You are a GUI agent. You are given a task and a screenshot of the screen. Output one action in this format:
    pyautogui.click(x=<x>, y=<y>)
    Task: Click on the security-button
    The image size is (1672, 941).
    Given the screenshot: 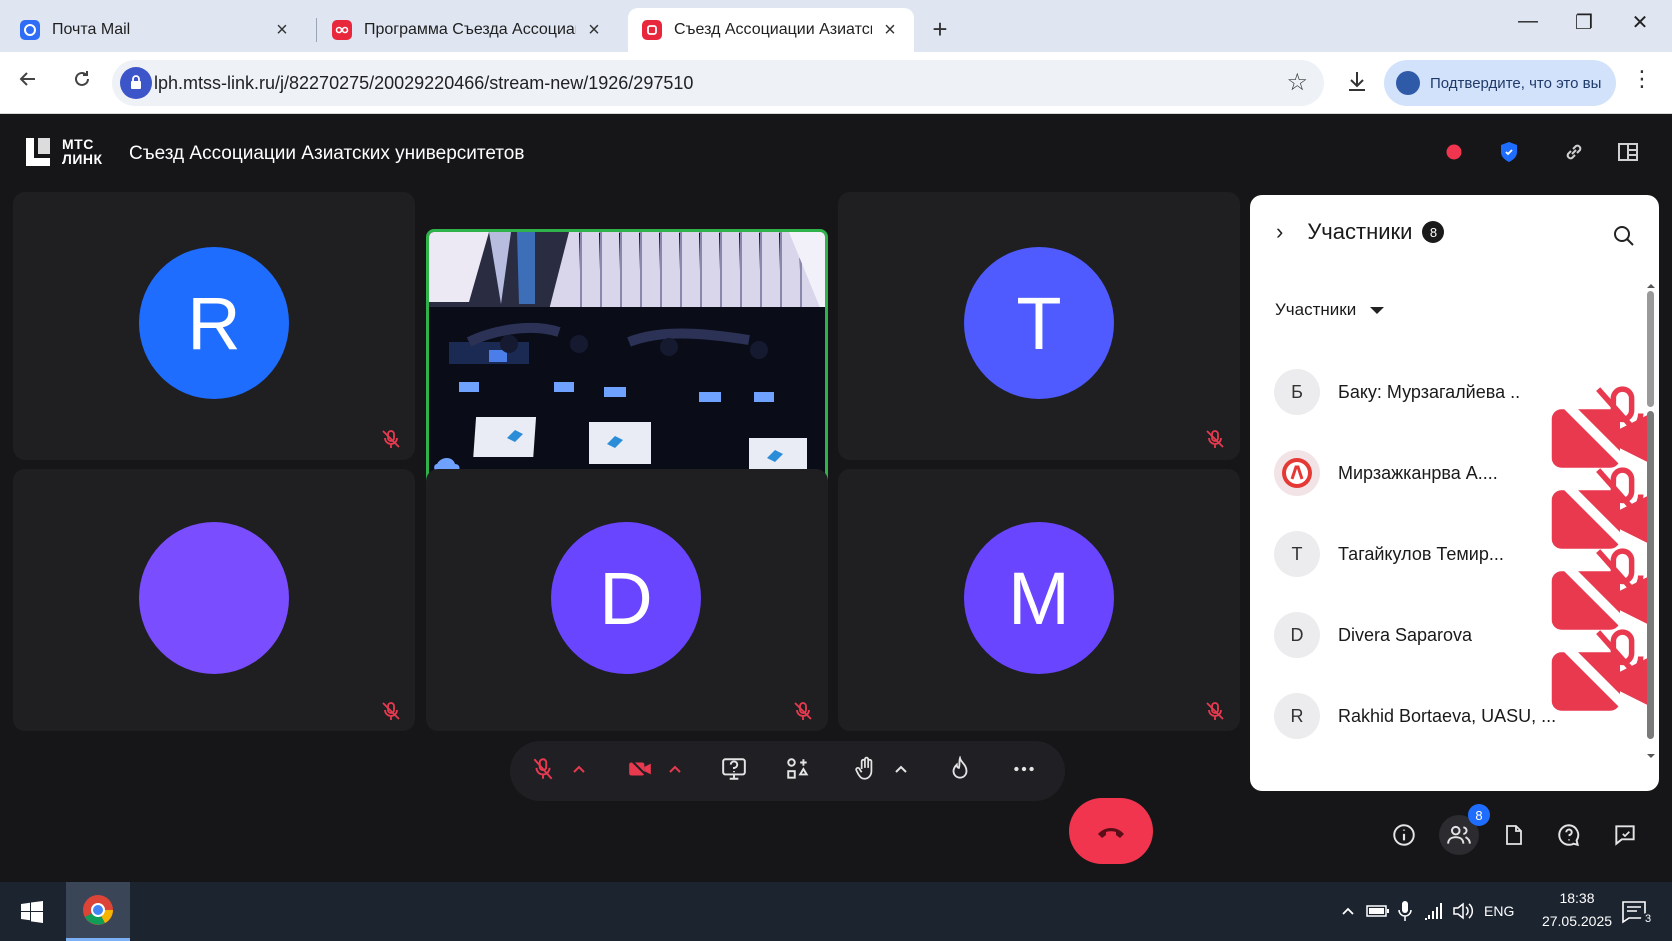 What is the action you would take?
    pyautogui.click(x=1509, y=152)
    